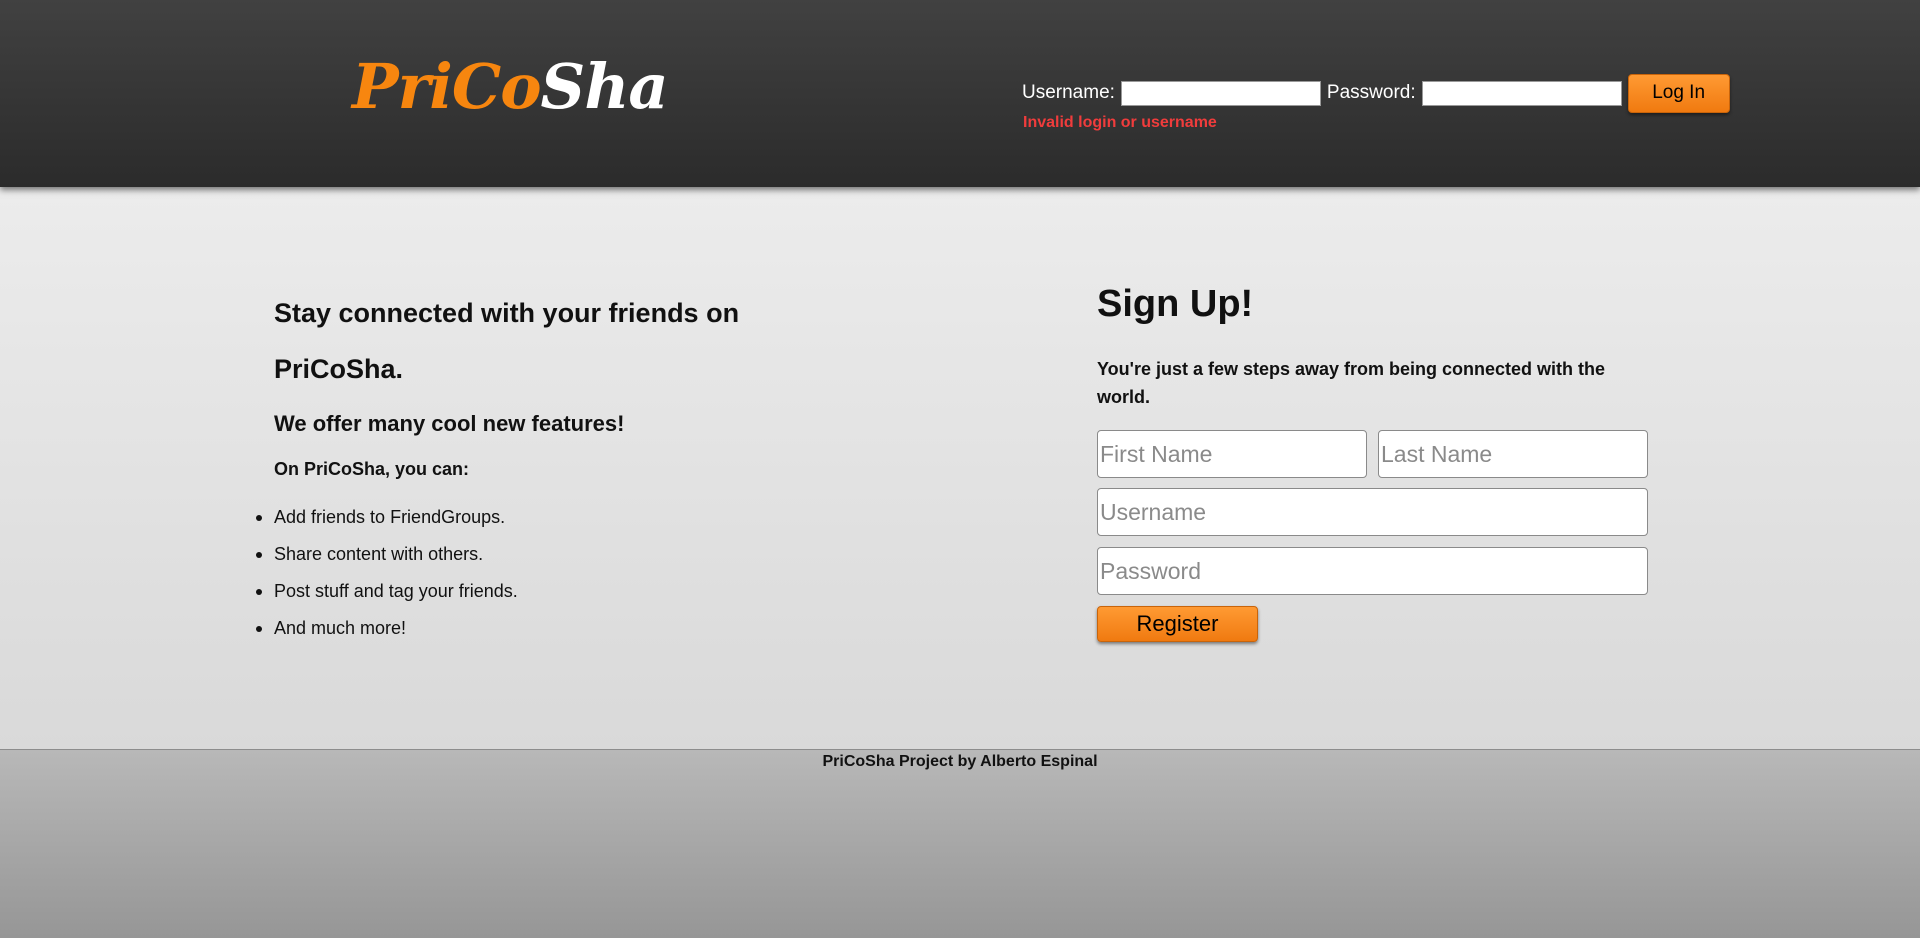  What do you see at coordinates (1175, 304) in the screenshot?
I see `signup-title: Sign Up!` at bounding box center [1175, 304].